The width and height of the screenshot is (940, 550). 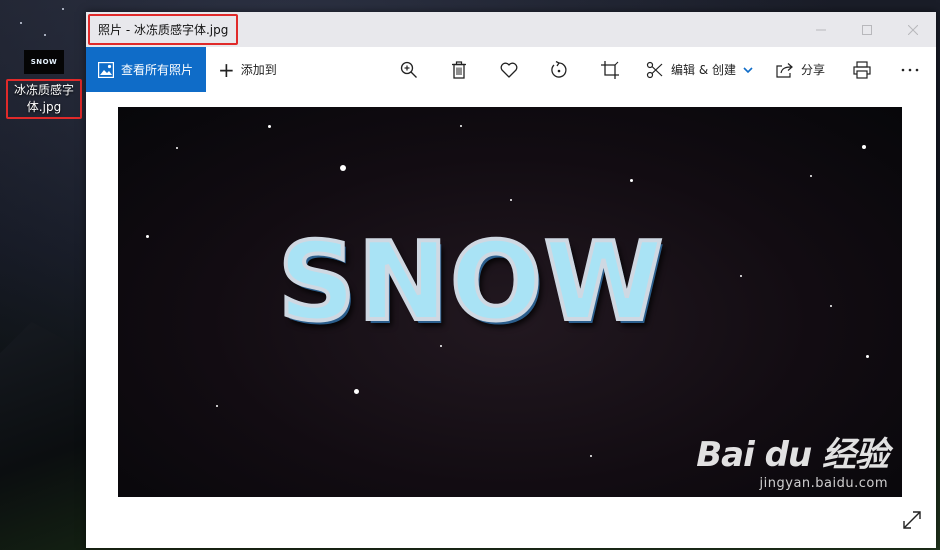 I want to click on edit-create-label: 编辑 & 创建, so click(x=703, y=70).